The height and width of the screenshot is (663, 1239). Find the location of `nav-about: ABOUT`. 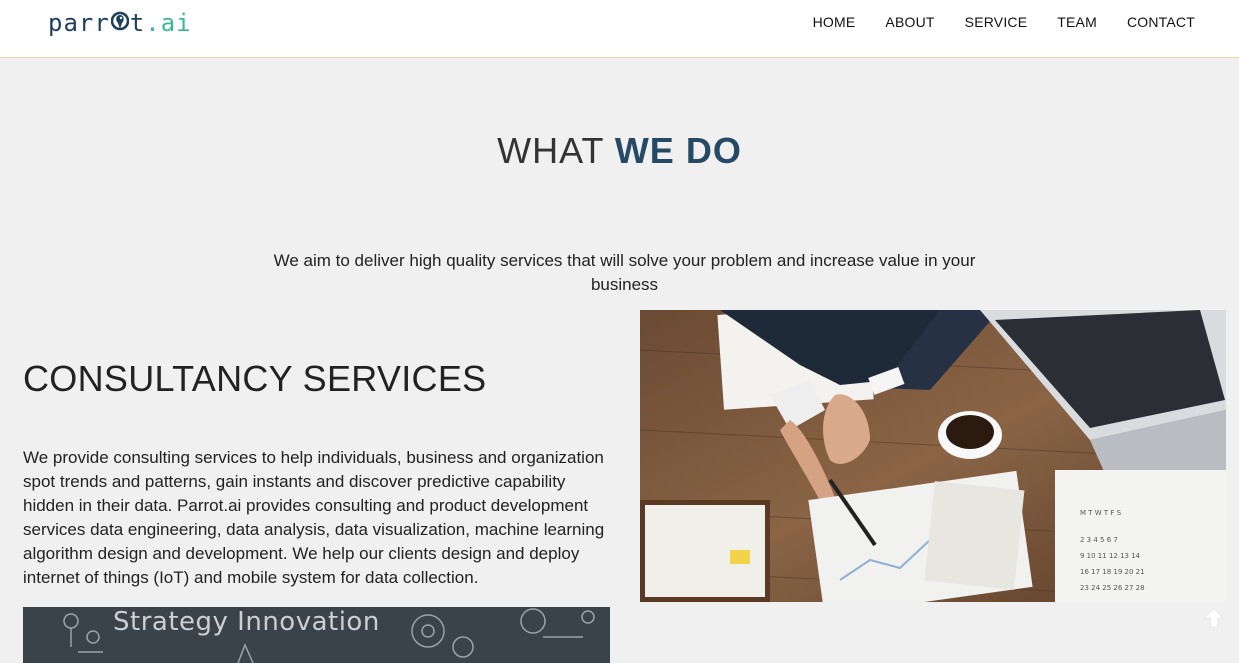

nav-about: ABOUT is located at coordinates (909, 22).